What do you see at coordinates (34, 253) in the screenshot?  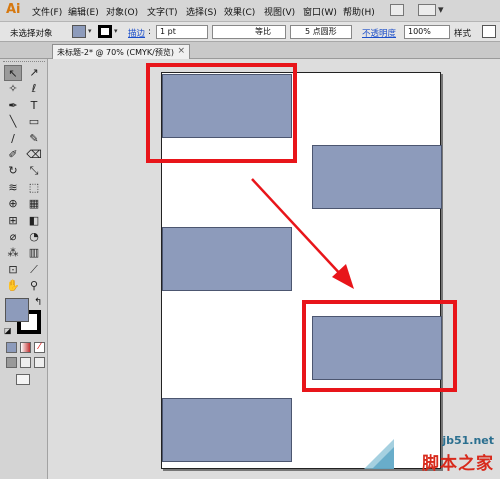 I see `column-graph-tool-icon: ▥` at bounding box center [34, 253].